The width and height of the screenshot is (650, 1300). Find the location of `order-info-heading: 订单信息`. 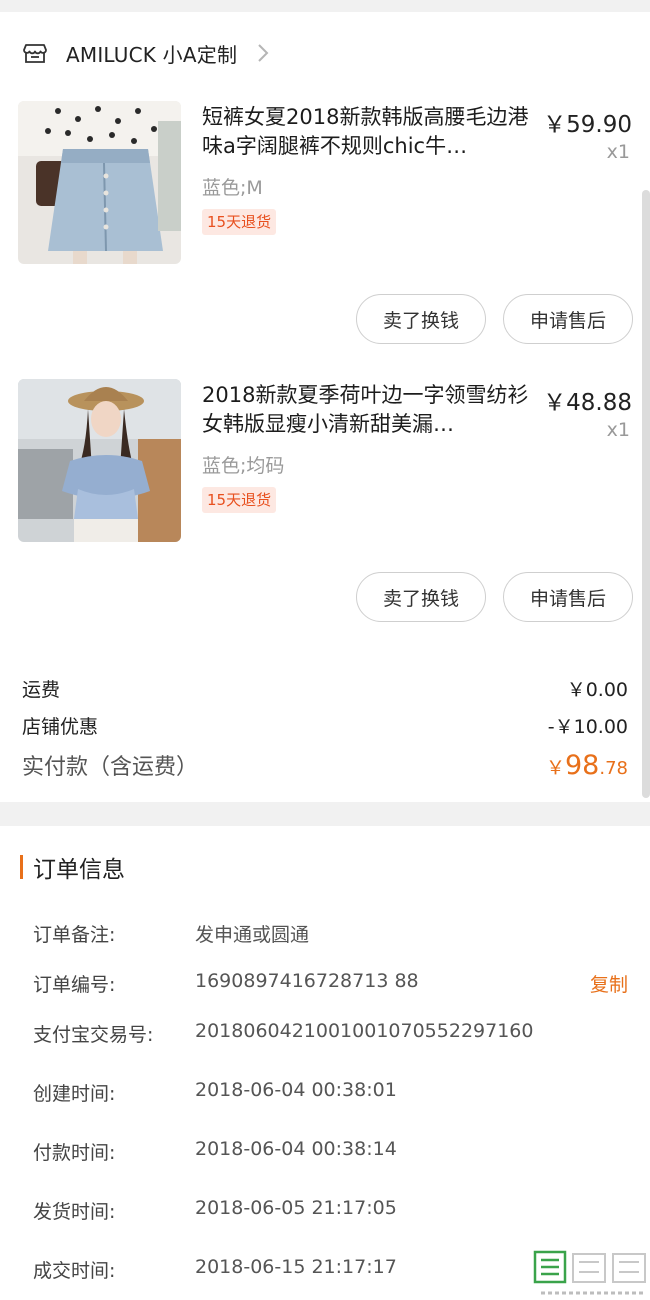

order-info-heading: 订单信息 is located at coordinates (72, 867).